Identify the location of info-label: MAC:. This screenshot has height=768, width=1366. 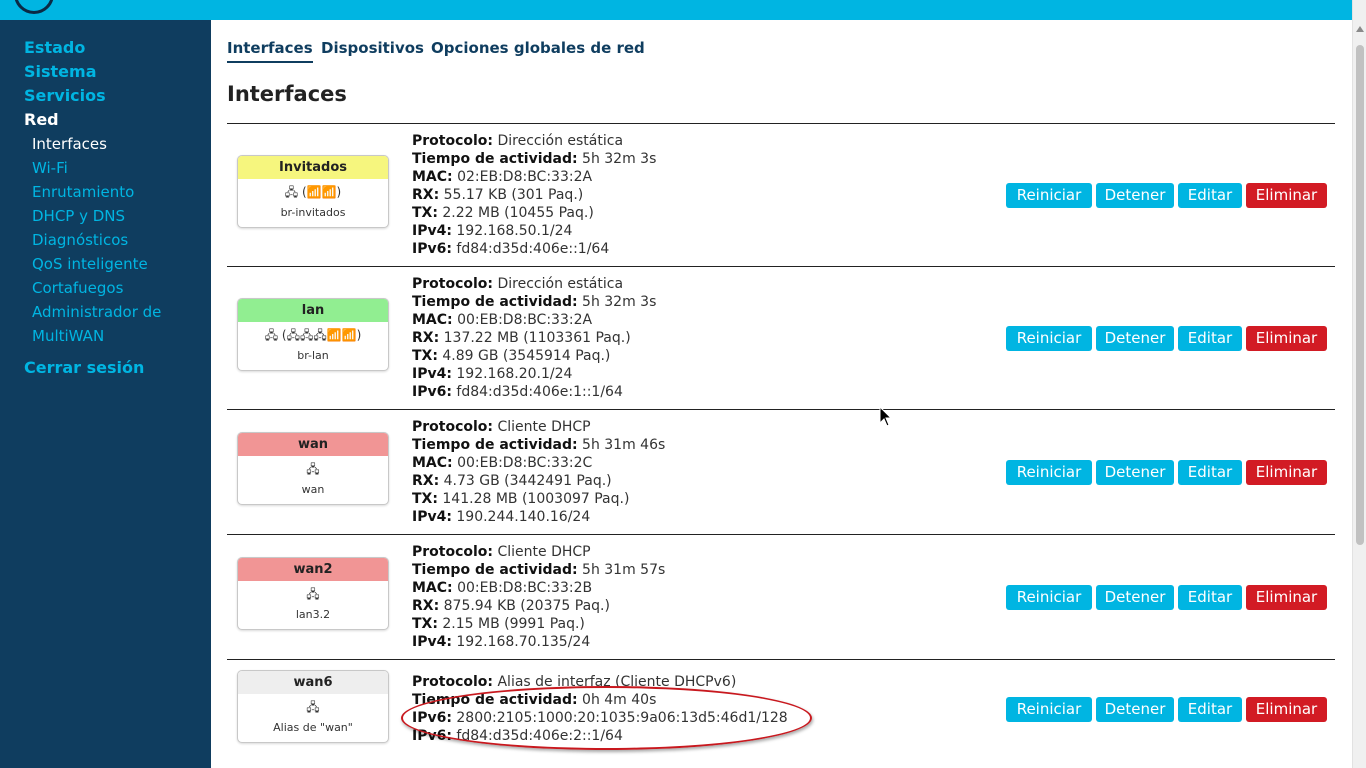
(432, 320).